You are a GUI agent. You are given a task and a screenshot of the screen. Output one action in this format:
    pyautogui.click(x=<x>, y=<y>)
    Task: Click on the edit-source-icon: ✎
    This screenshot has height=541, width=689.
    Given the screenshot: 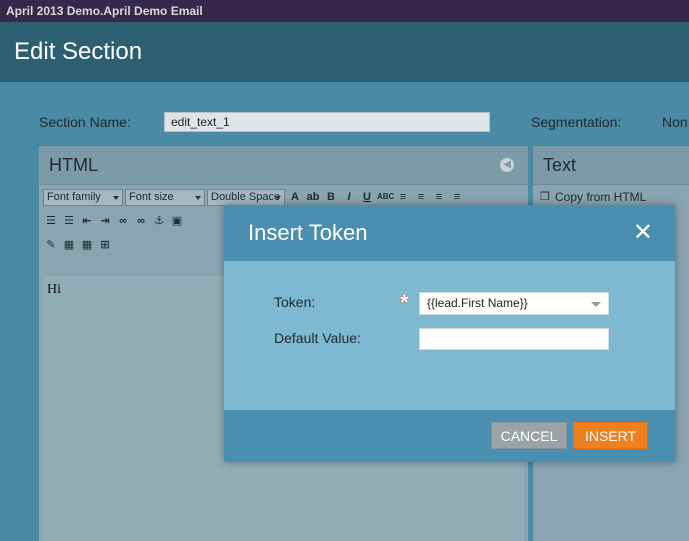 What is the action you would take?
    pyautogui.click(x=51, y=245)
    